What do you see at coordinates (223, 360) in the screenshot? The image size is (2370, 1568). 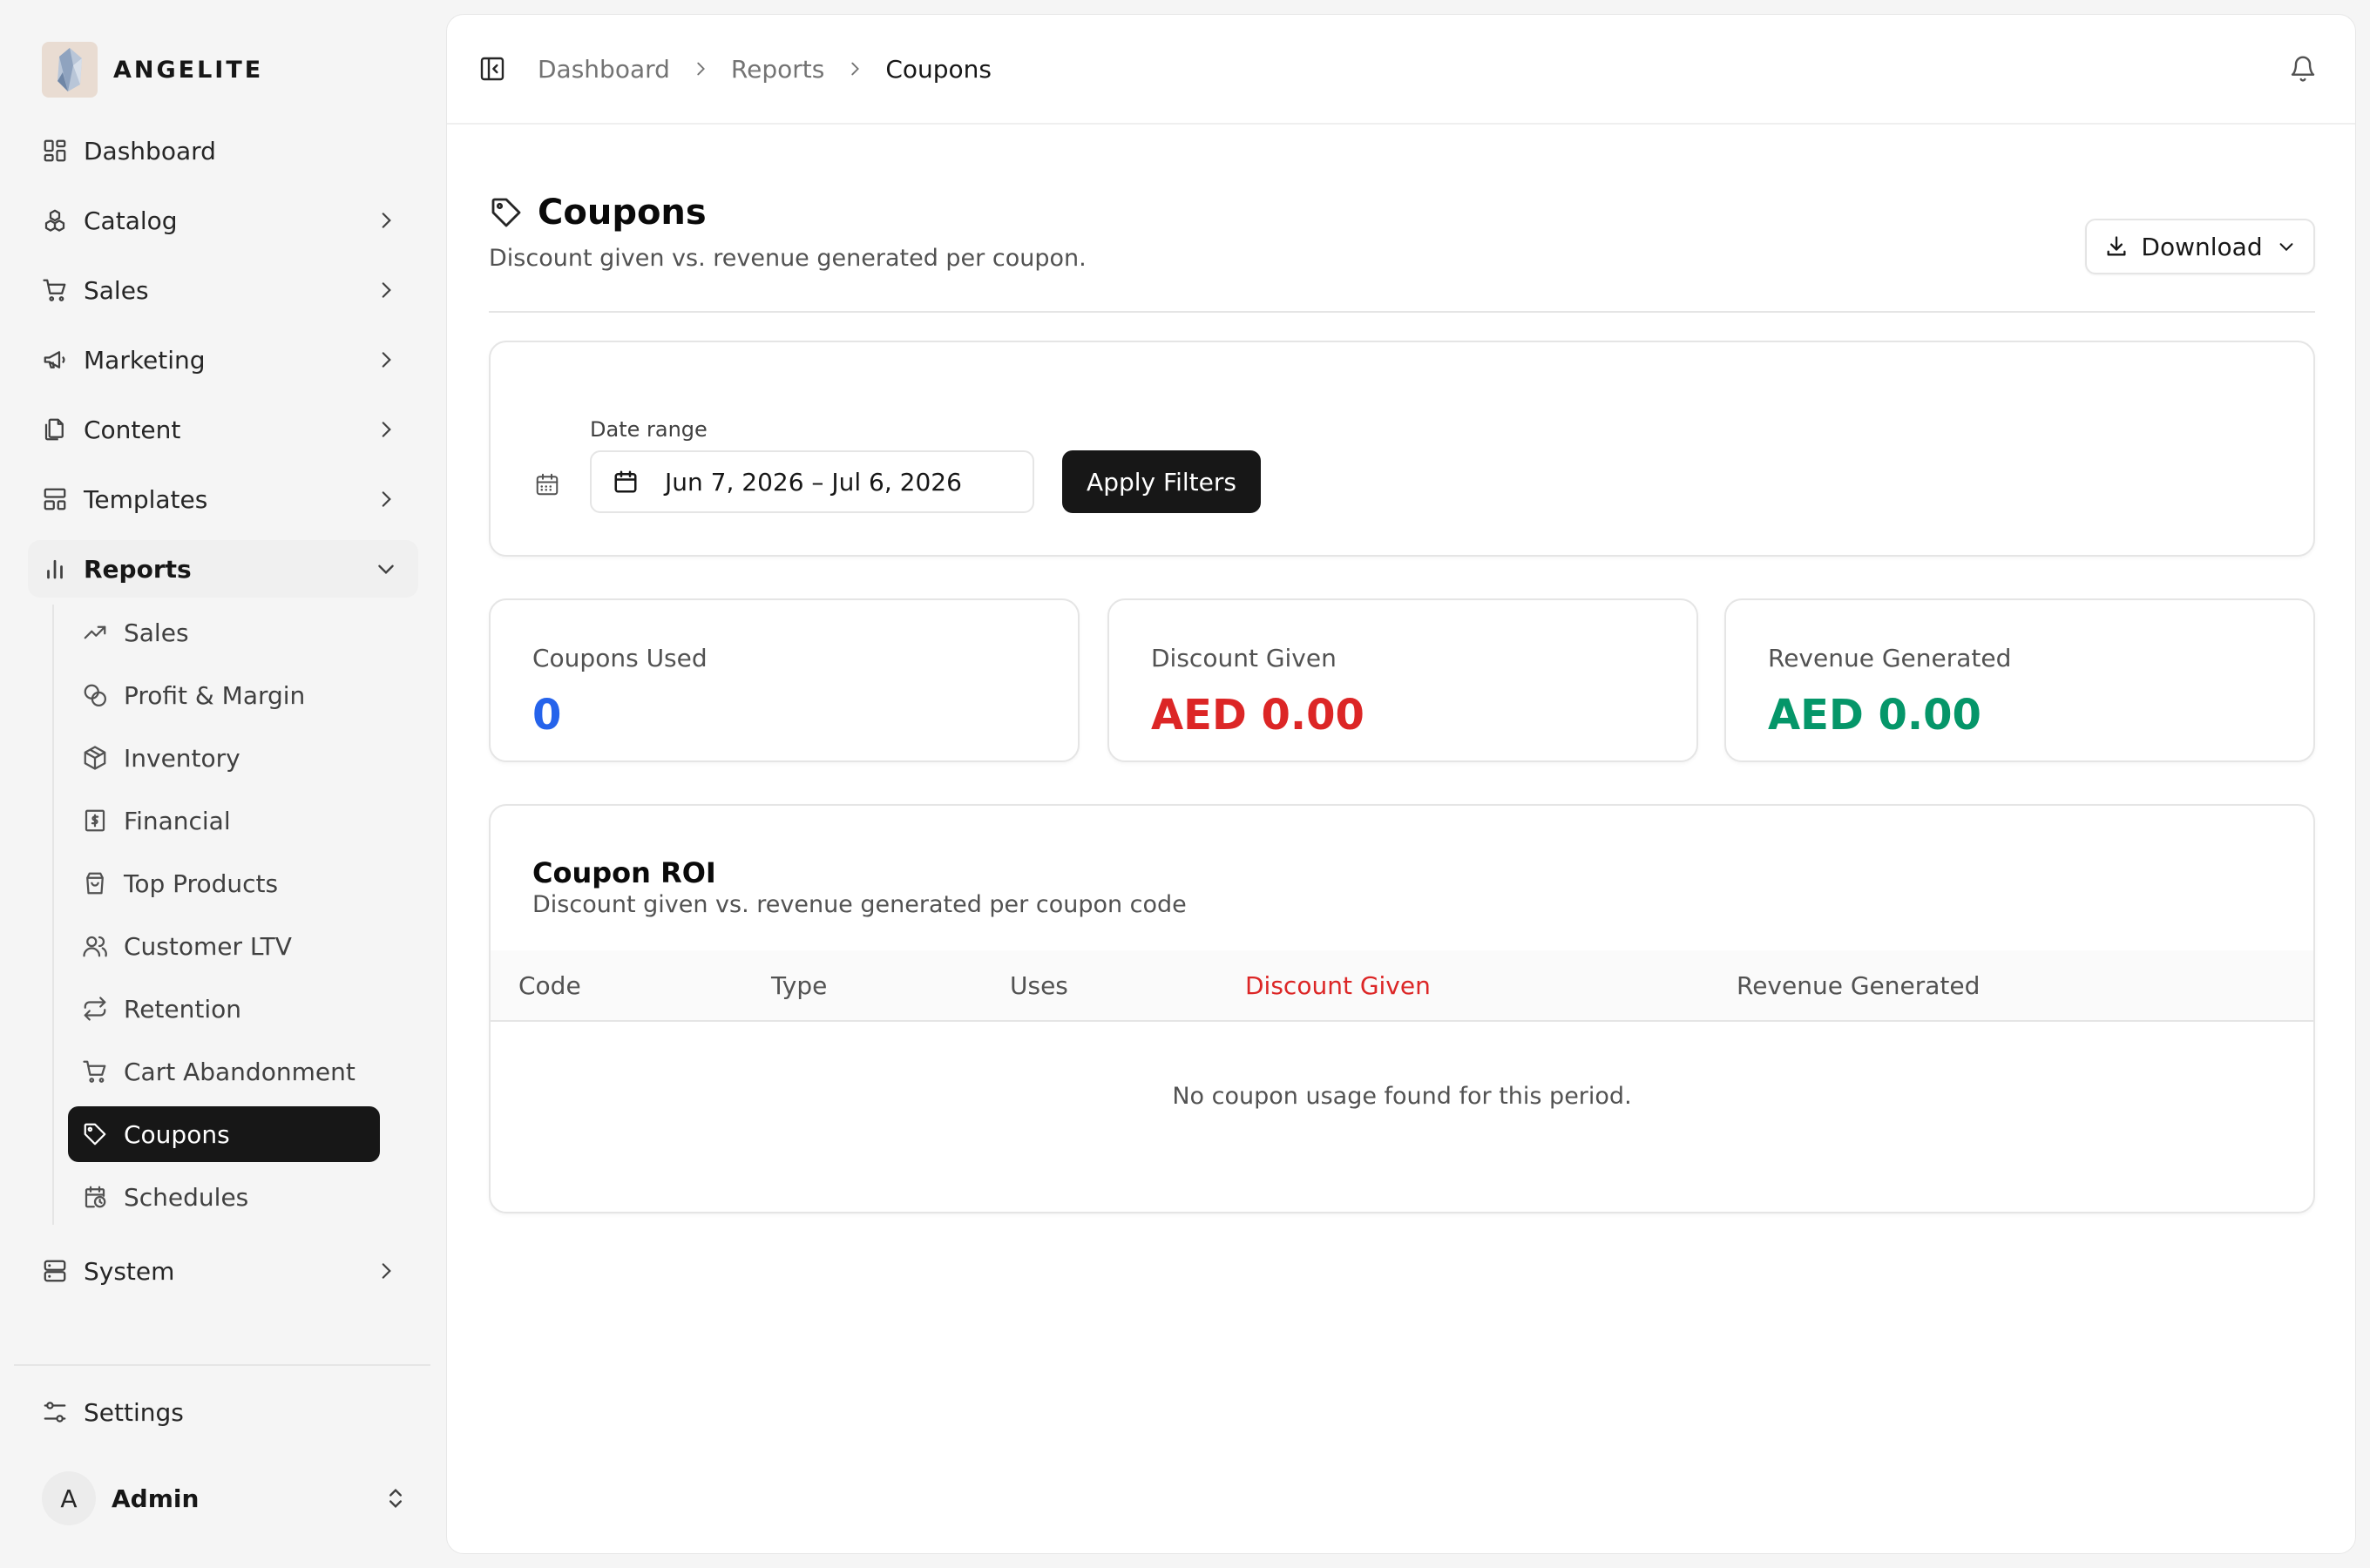 I see `sidebar-item-marketing: Marketing` at bounding box center [223, 360].